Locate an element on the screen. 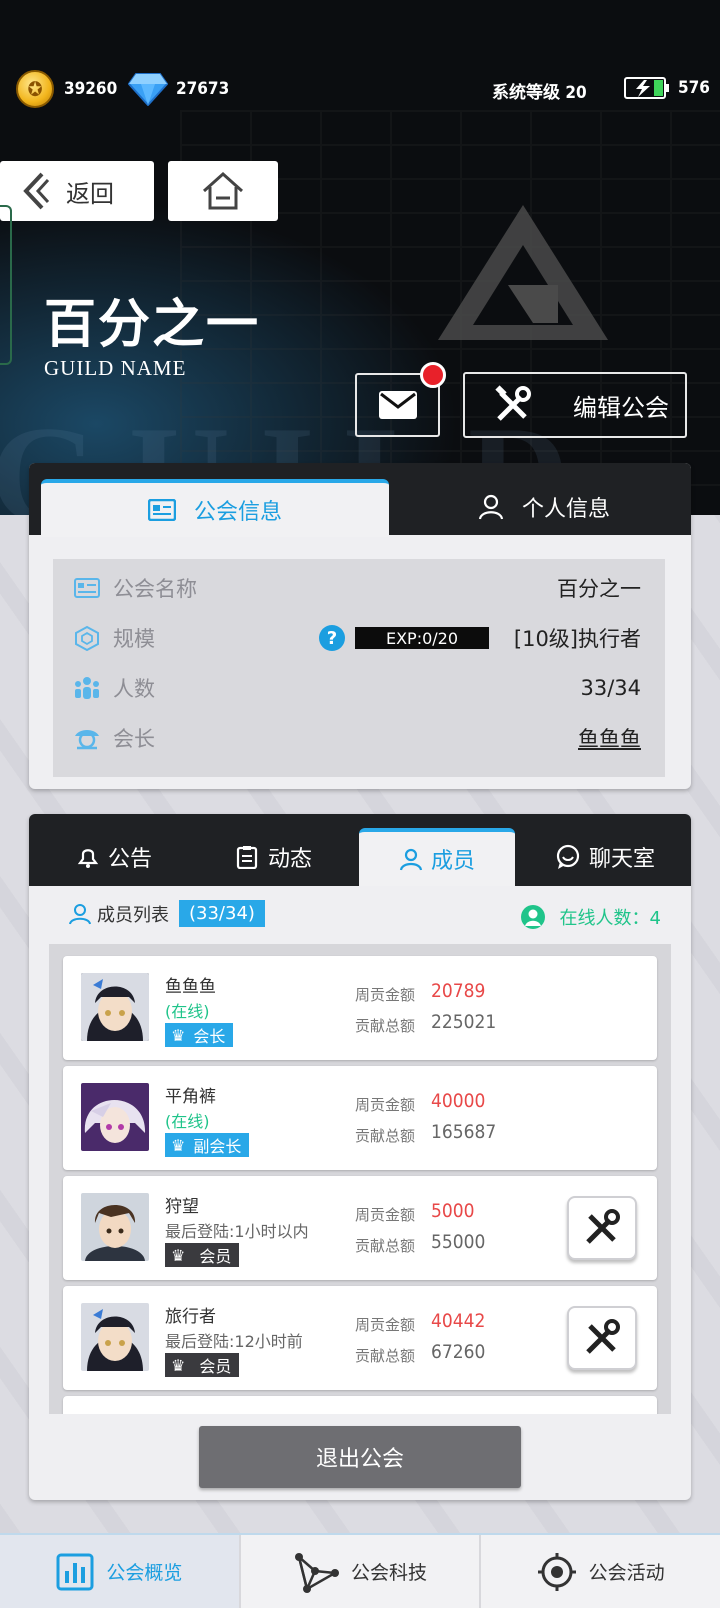 Image resolution: width=720 pixels, height=1608 pixels. info-members-label: 人数 is located at coordinates (134, 689).